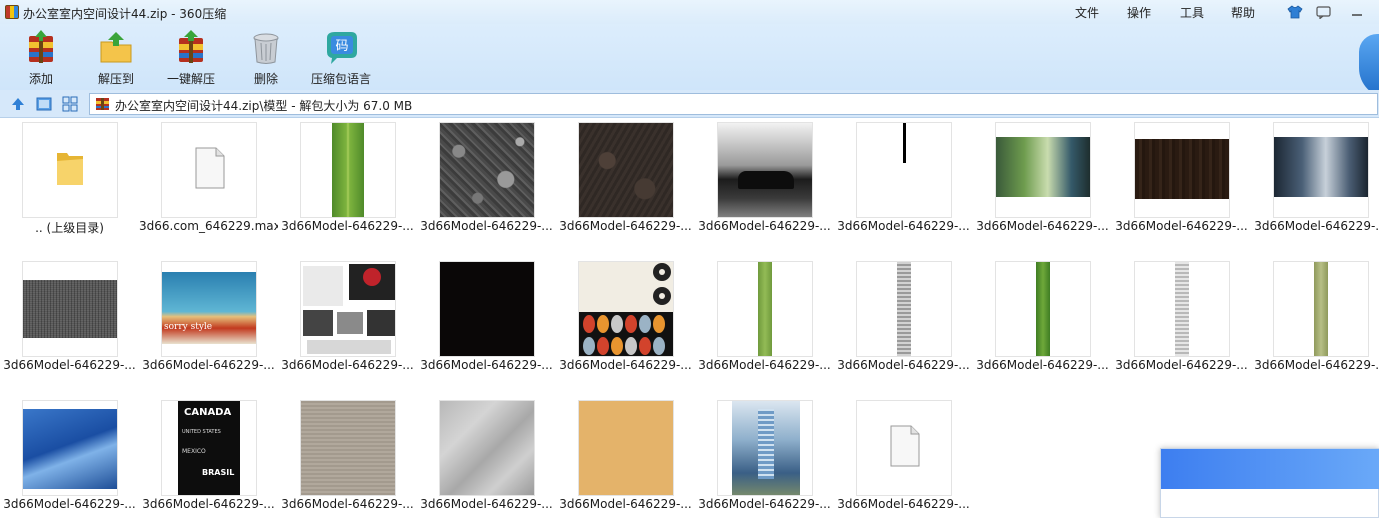  What do you see at coordinates (116, 47) in the screenshot?
I see `extract-to-icon` at bounding box center [116, 47].